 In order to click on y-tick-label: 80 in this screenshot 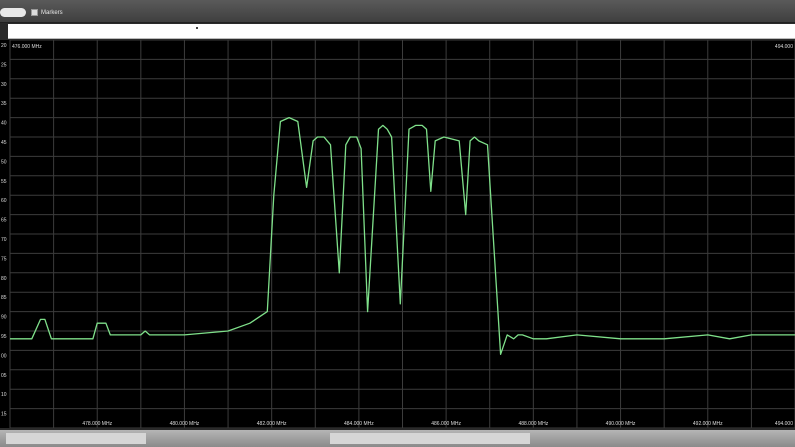, I will do `click(4, 279)`.